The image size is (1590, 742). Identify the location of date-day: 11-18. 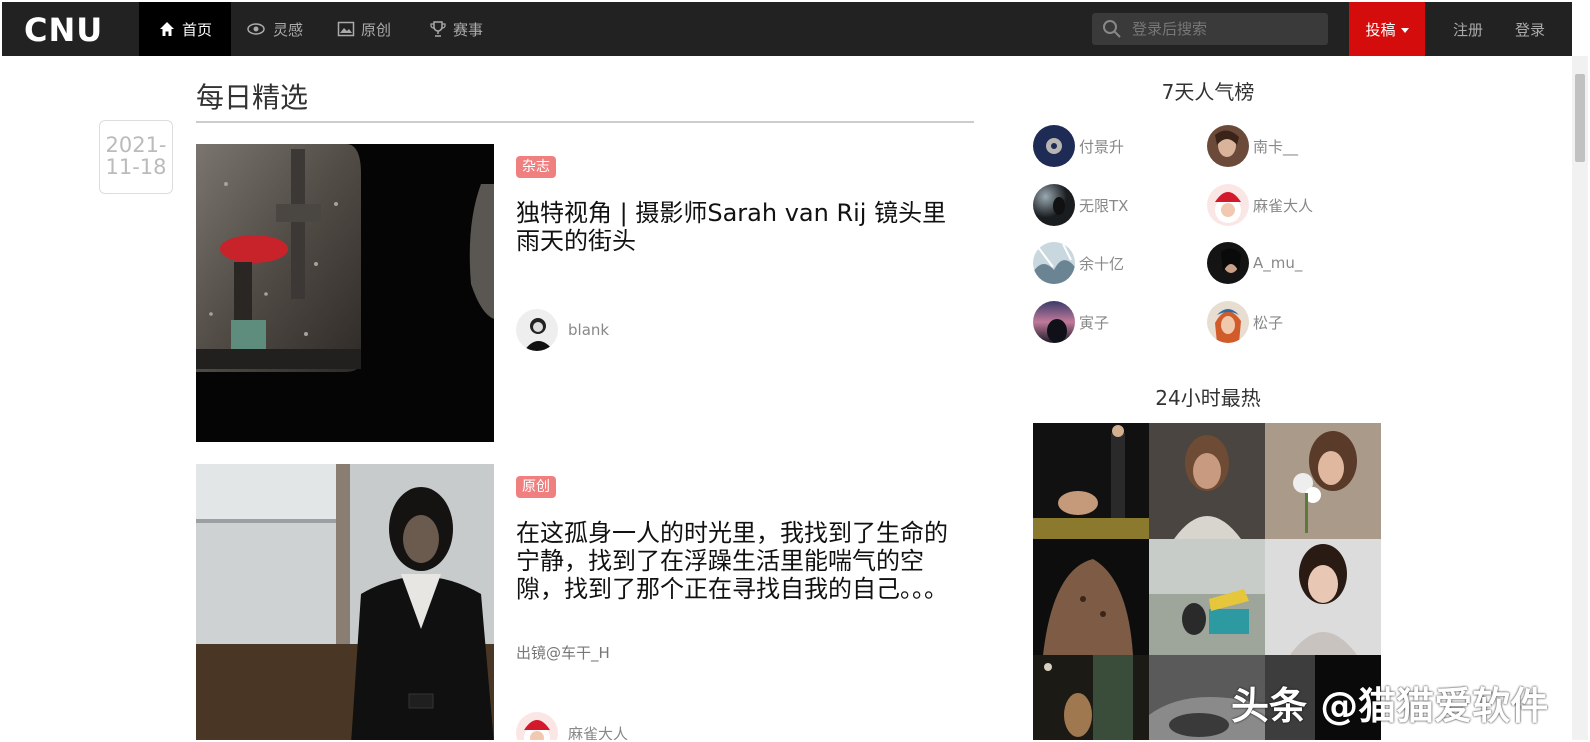
(136, 167).